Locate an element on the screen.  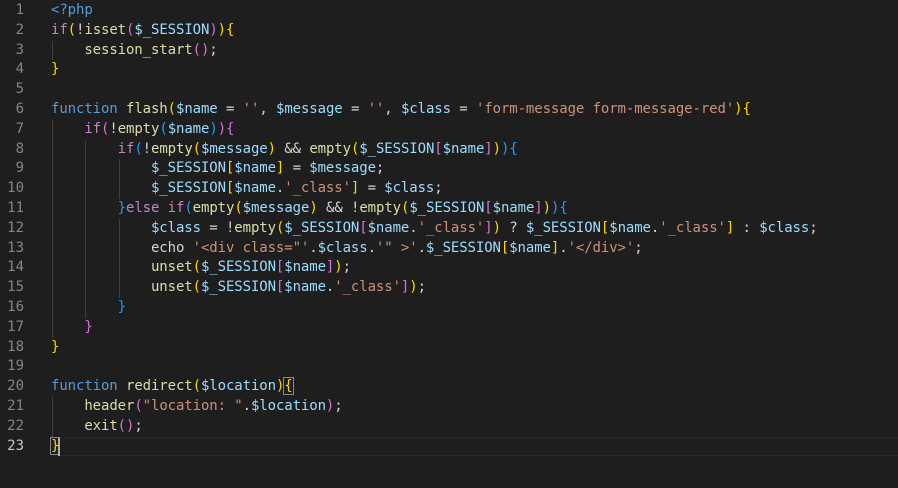
code-token: flash is located at coordinates (146, 109).